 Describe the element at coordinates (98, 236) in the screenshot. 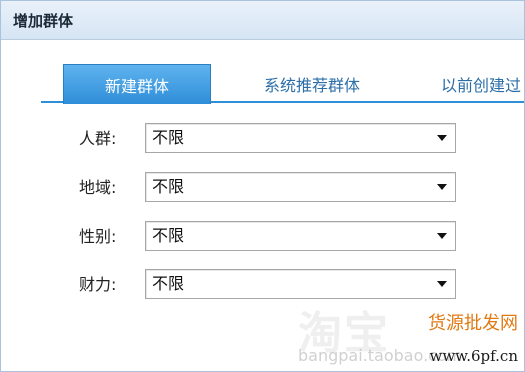

I see `gender-label: 性别:` at that location.